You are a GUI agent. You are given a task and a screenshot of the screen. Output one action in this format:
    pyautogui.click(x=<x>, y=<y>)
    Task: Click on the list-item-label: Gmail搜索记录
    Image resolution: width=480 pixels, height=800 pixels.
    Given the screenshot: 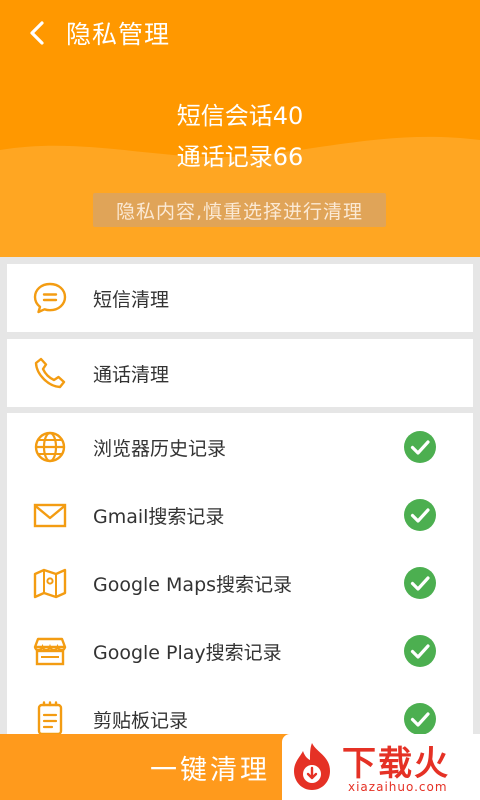 What is the action you would take?
    pyautogui.click(x=159, y=516)
    